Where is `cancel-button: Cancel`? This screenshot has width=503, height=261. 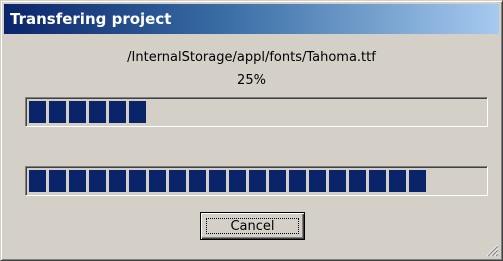
cancel-button: Cancel is located at coordinates (252, 226).